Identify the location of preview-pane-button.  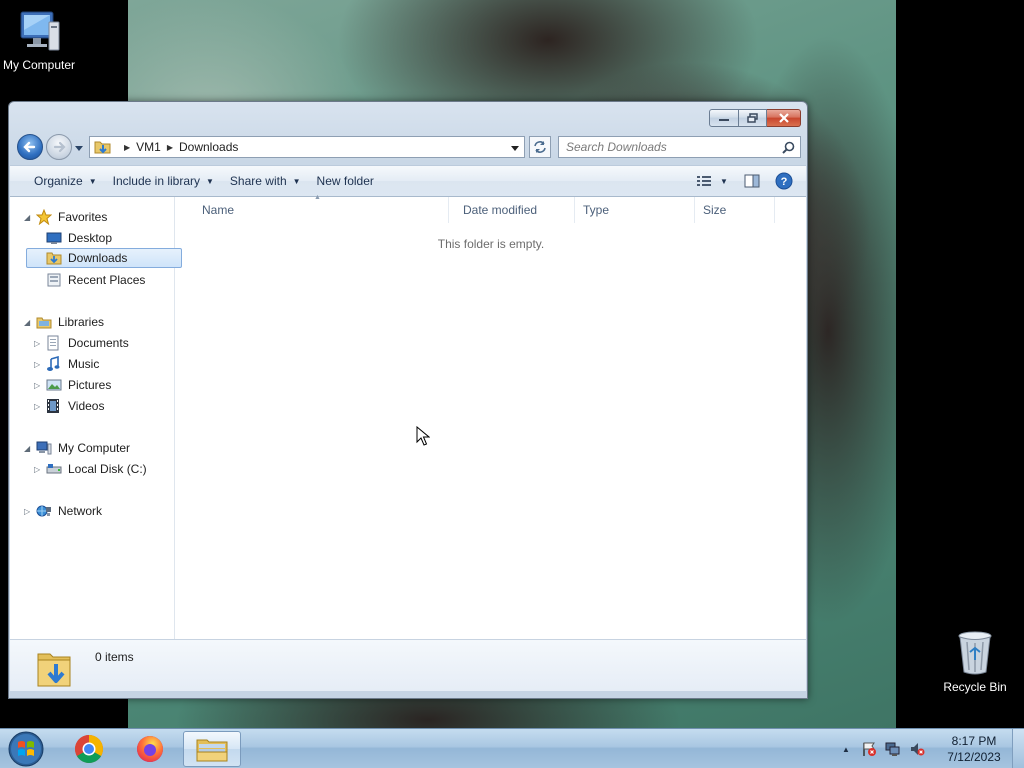
(752, 181).